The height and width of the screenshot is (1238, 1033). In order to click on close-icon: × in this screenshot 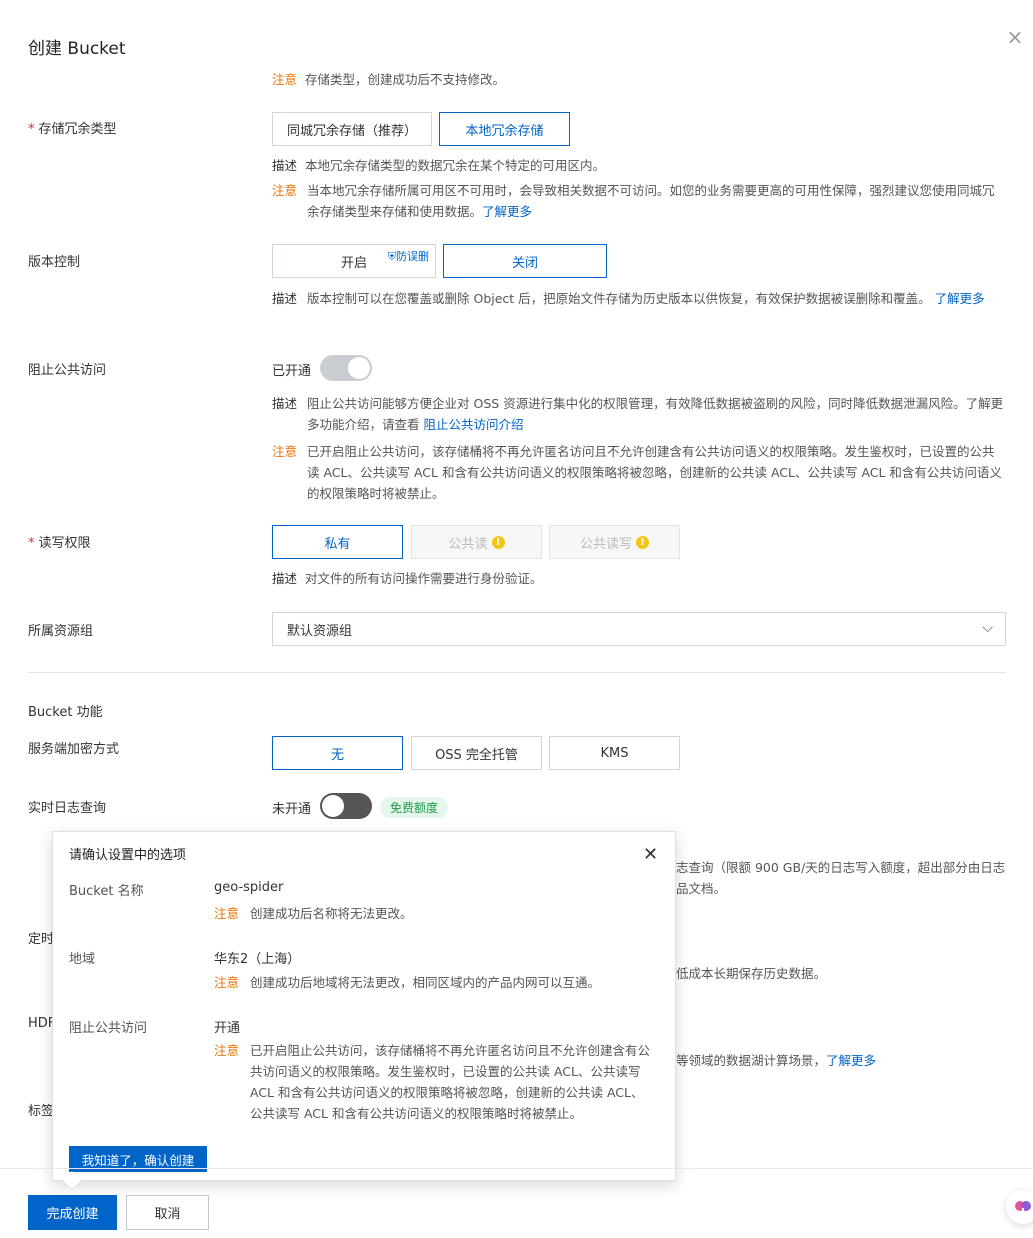, I will do `click(1015, 37)`.